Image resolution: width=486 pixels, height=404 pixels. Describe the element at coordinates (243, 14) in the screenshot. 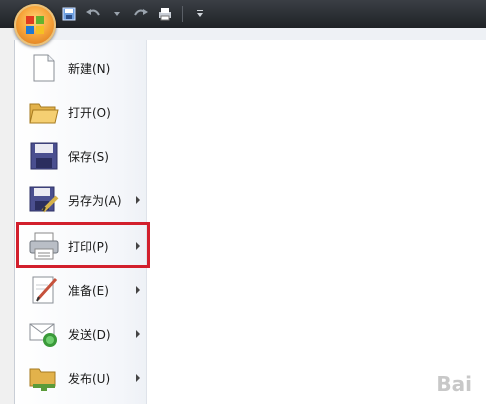

I see `title-bar` at that location.